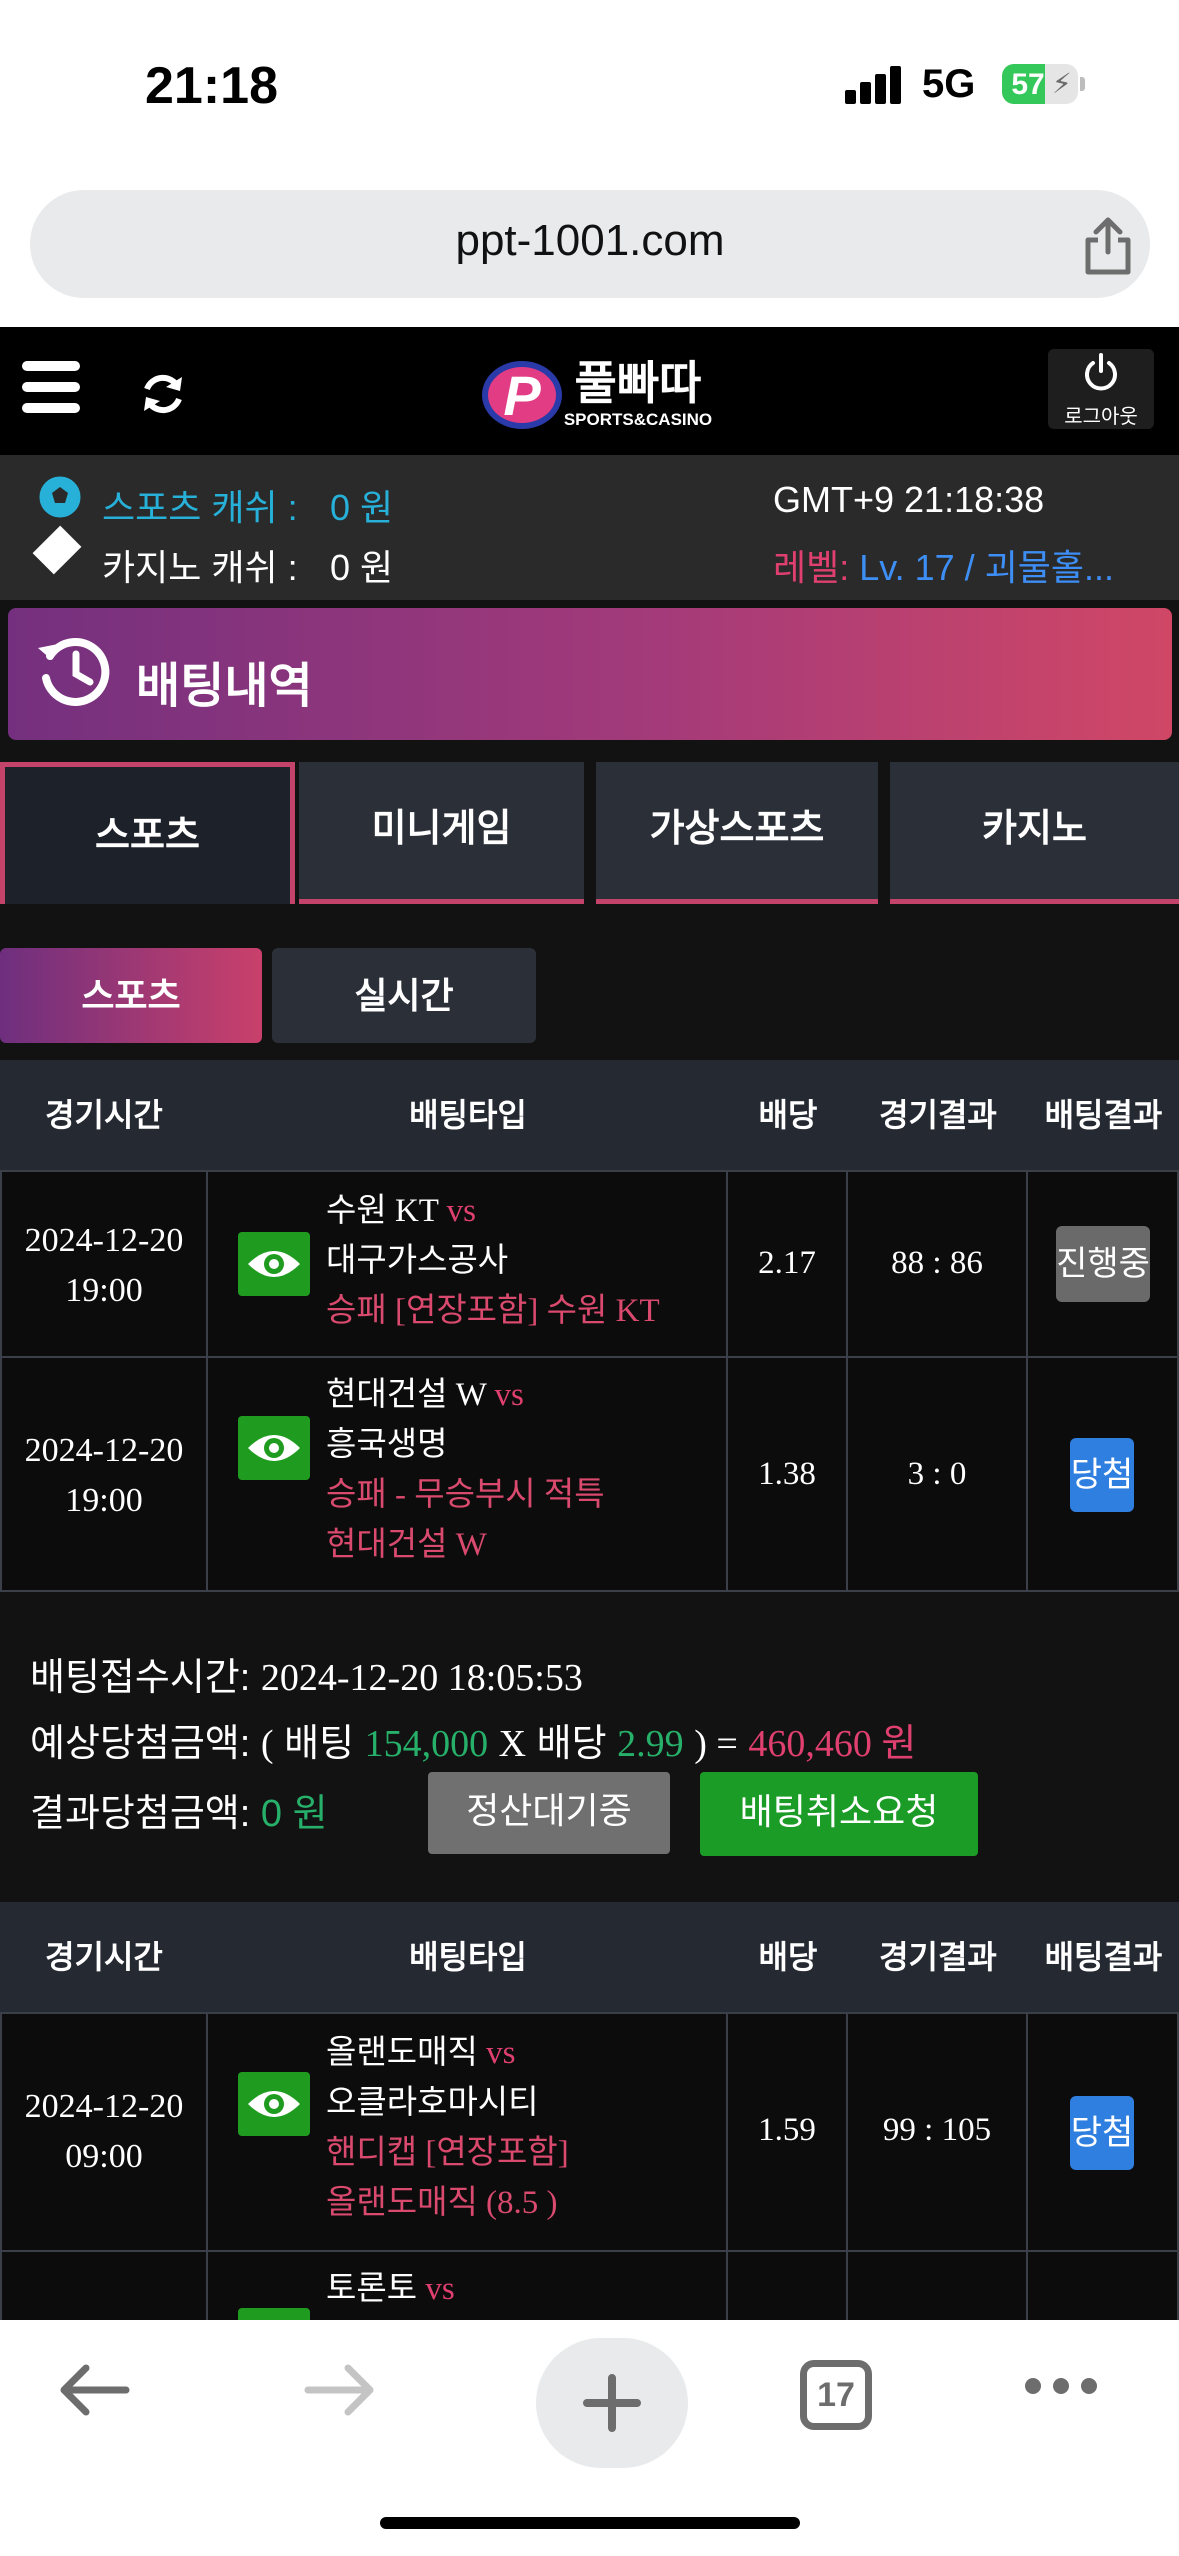 This screenshot has width=1179, height=2556. What do you see at coordinates (737, 833) in the screenshot?
I see `tab-virtual-sports: 가상스포츠` at bounding box center [737, 833].